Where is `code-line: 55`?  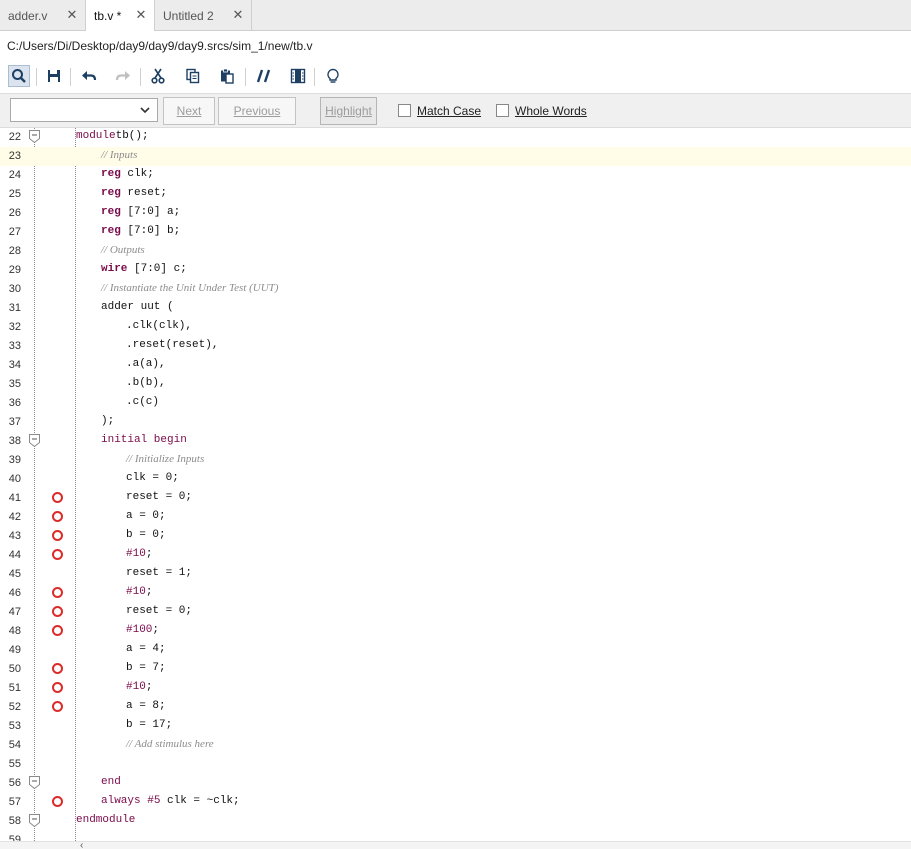
code-line: 55 is located at coordinates (455, 764).